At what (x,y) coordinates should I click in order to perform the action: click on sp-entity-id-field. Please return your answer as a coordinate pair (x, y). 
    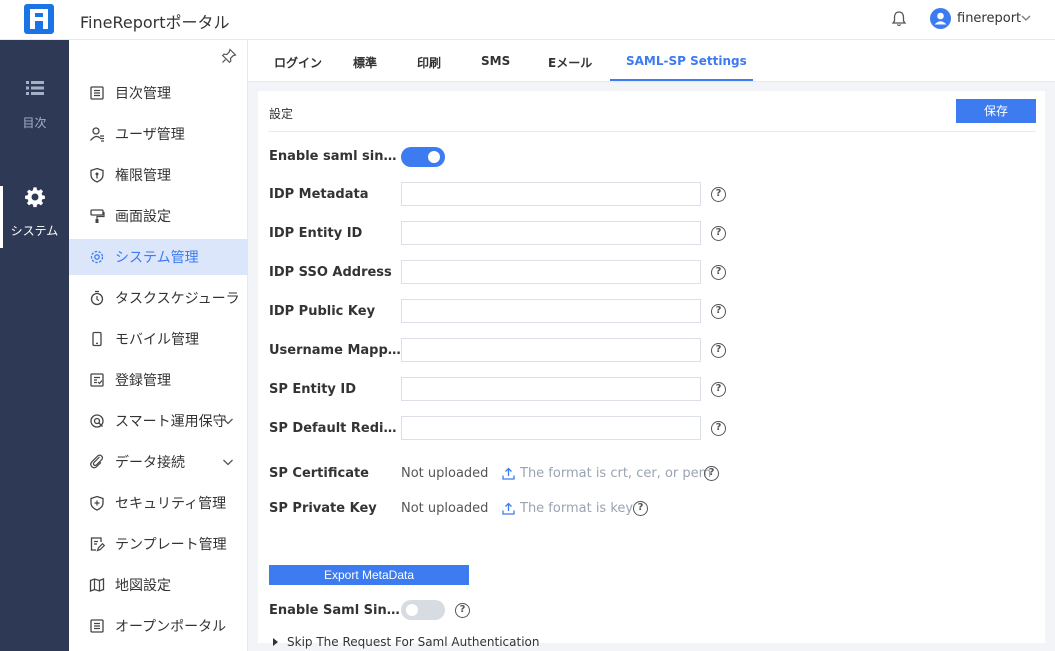
    Looking at the image, I should click on (551, 389).